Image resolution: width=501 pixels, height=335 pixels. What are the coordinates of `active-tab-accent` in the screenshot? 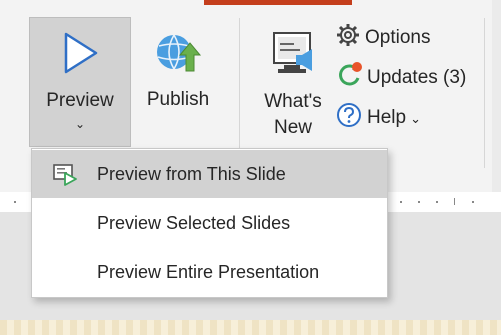 It's located at (278, 2).